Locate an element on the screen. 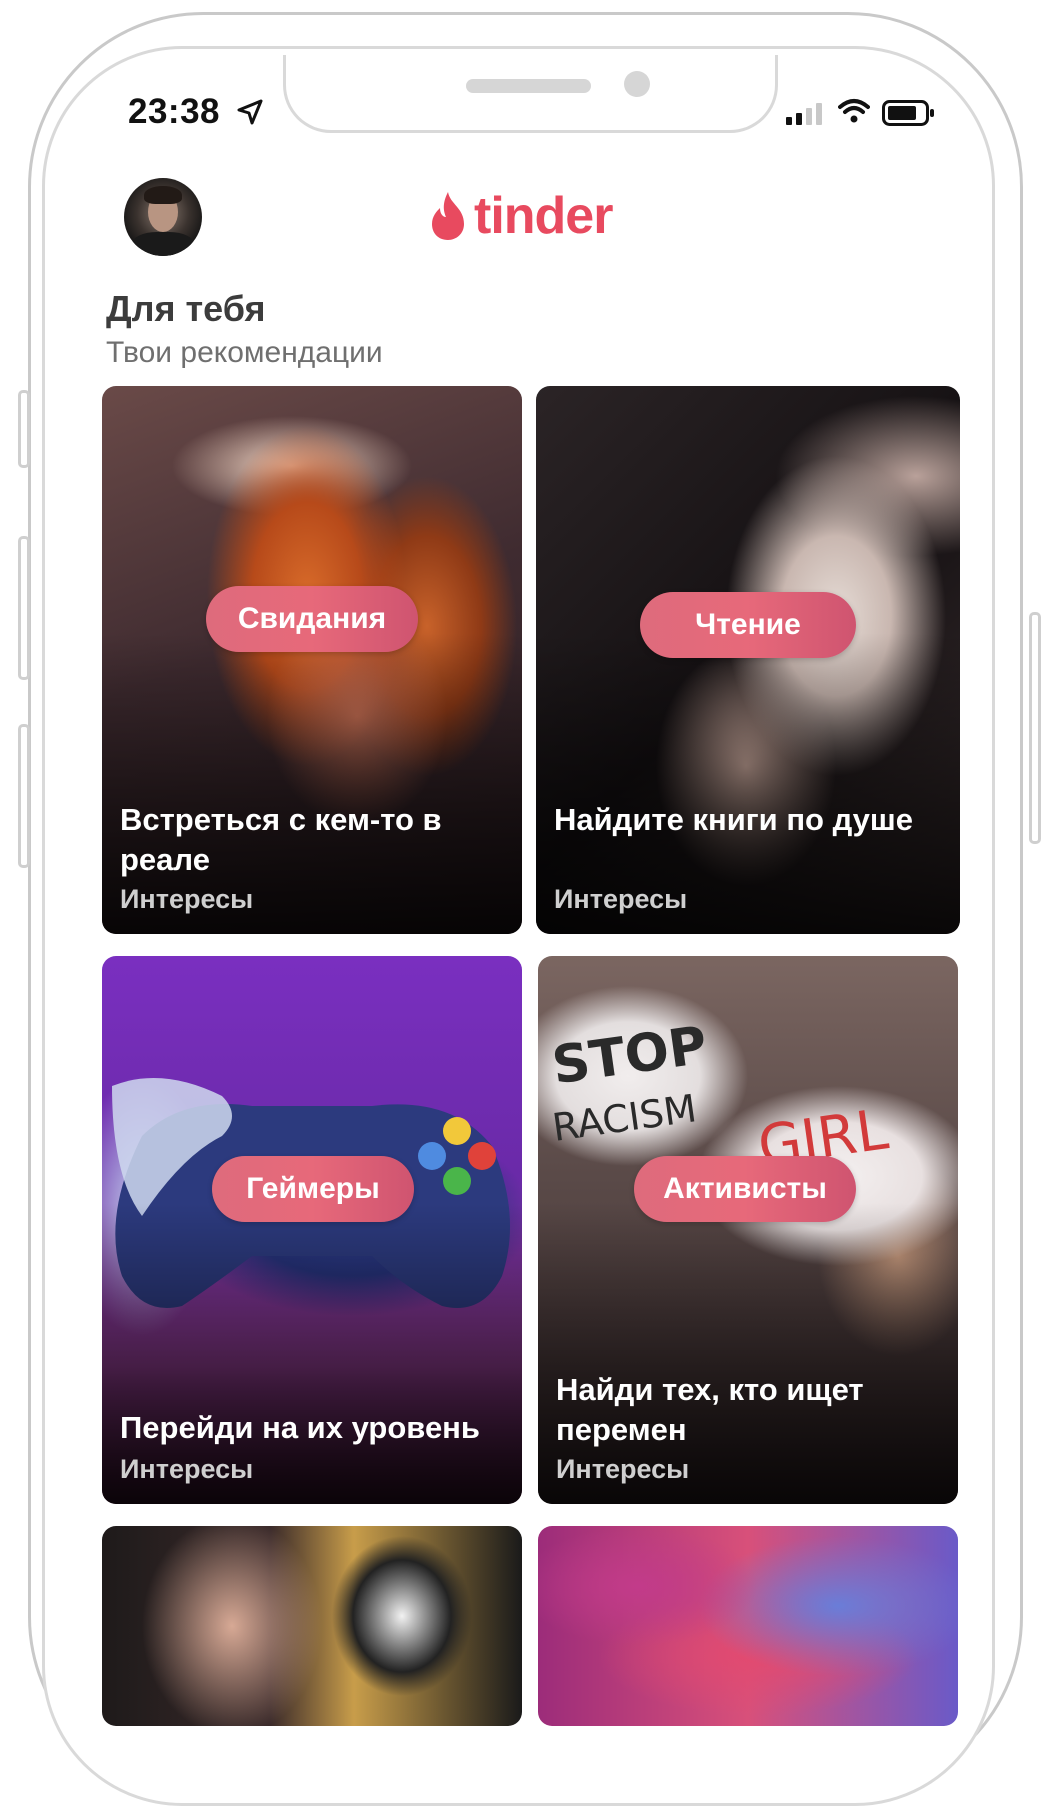 The width and height of the screenshot is (1041, 1806). power-button is located at coordinates (1035, 728).